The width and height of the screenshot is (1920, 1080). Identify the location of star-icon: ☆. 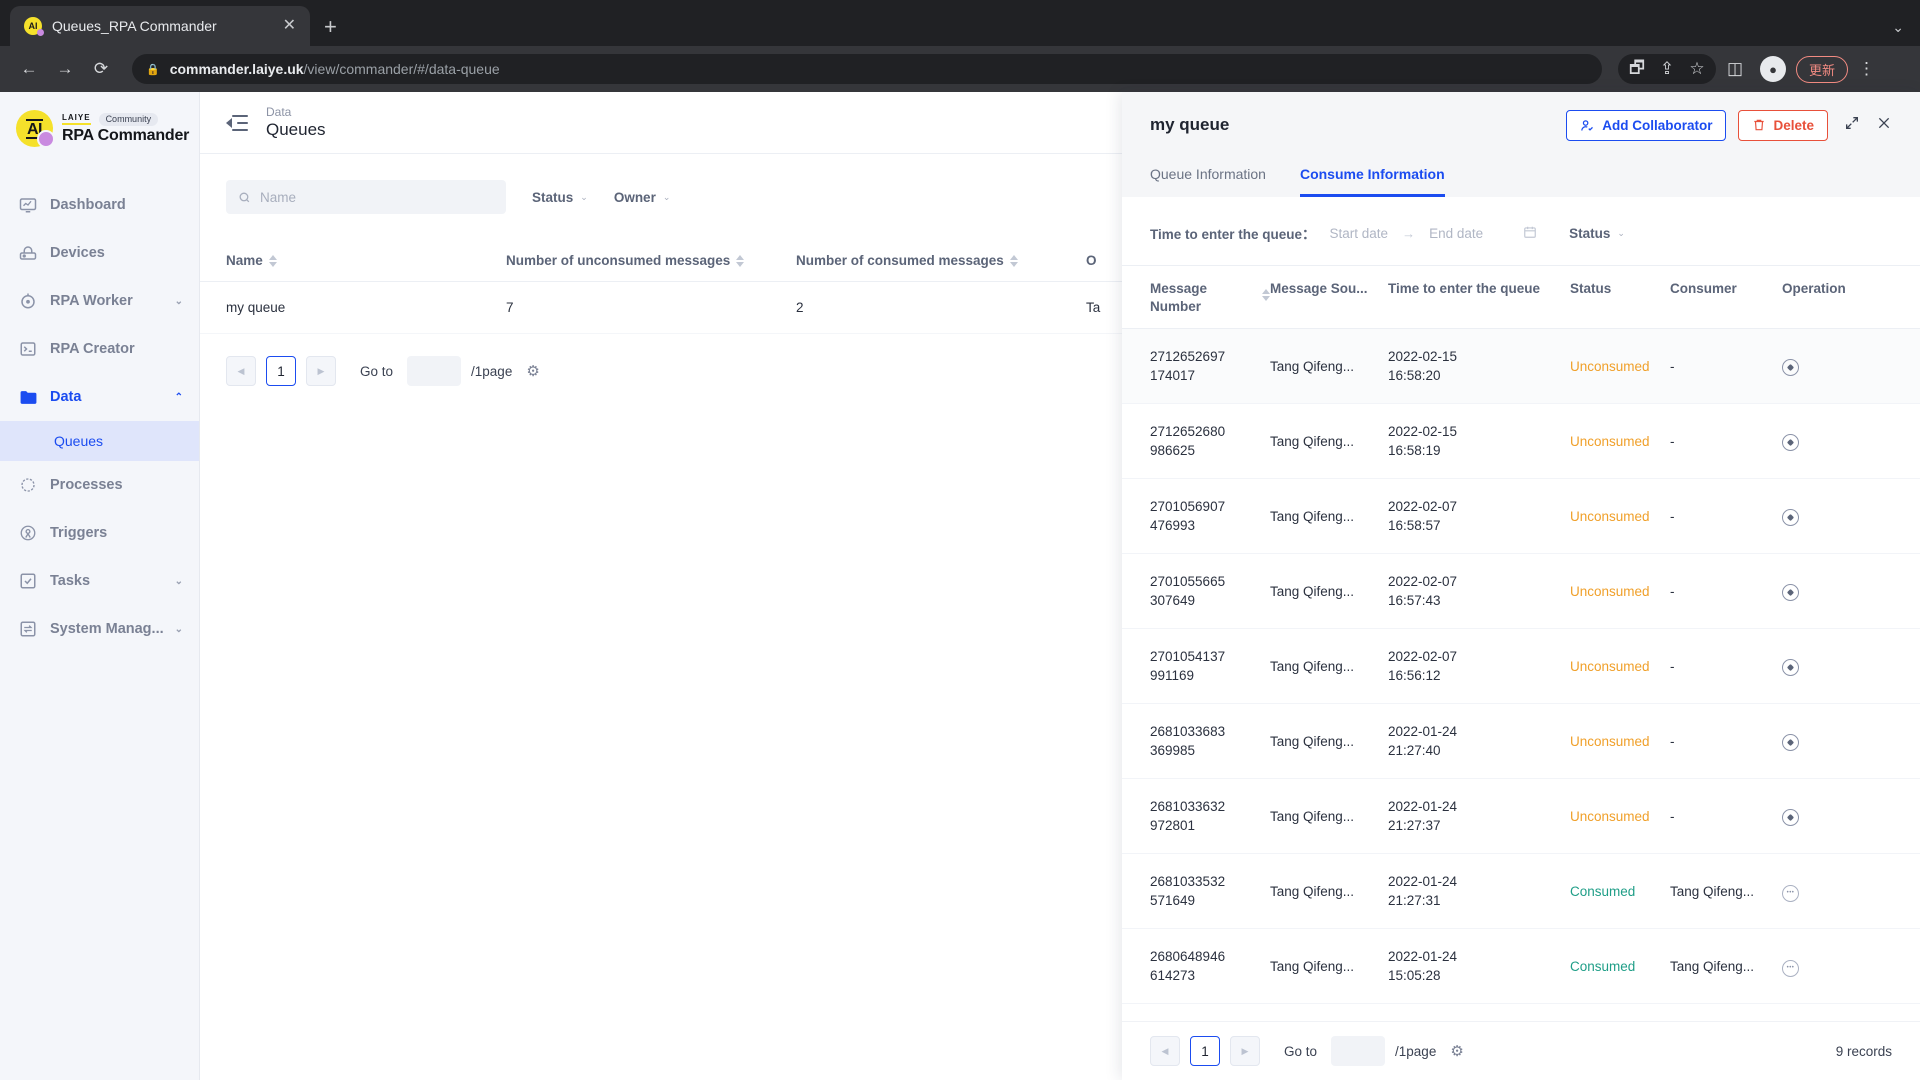
(1697, 69).